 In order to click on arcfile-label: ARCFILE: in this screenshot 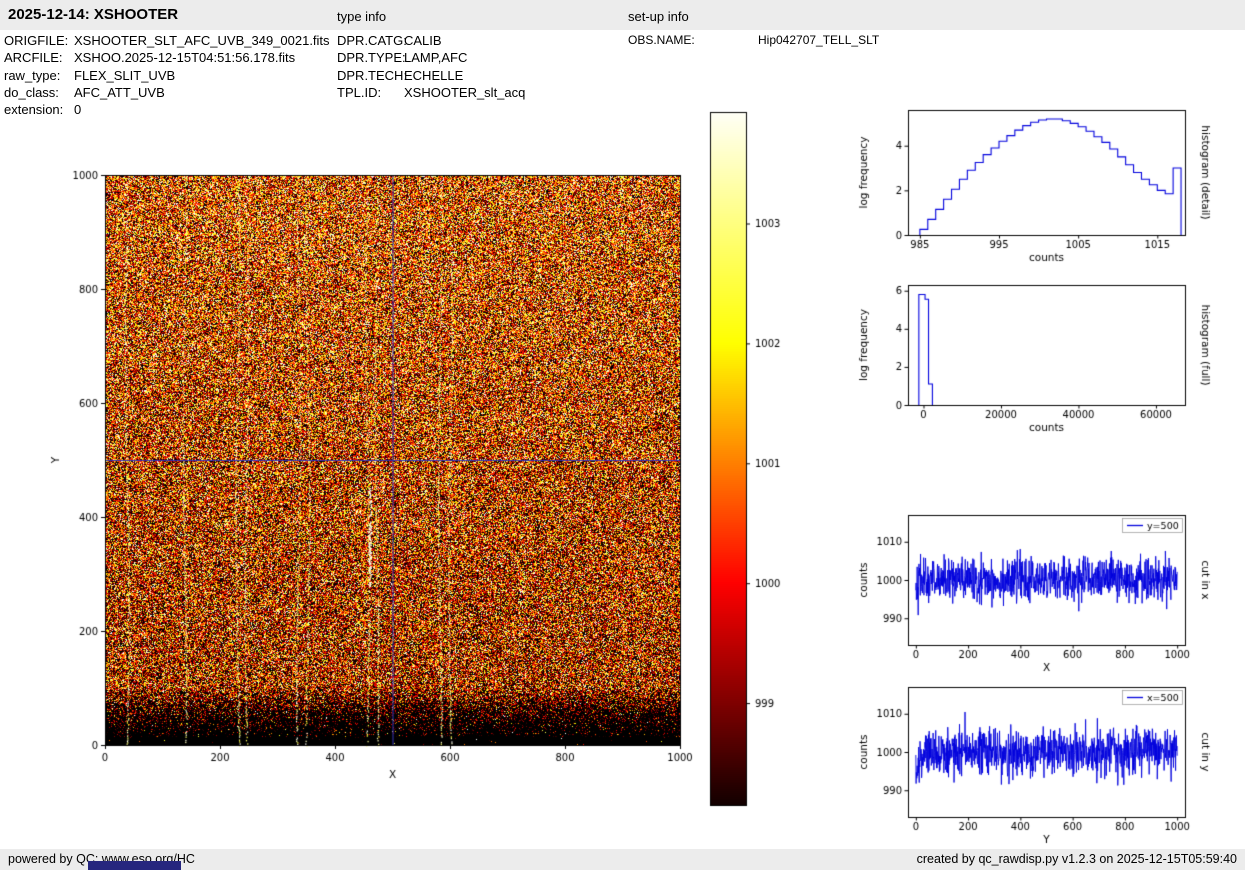, I will do `click(33, 57)`.